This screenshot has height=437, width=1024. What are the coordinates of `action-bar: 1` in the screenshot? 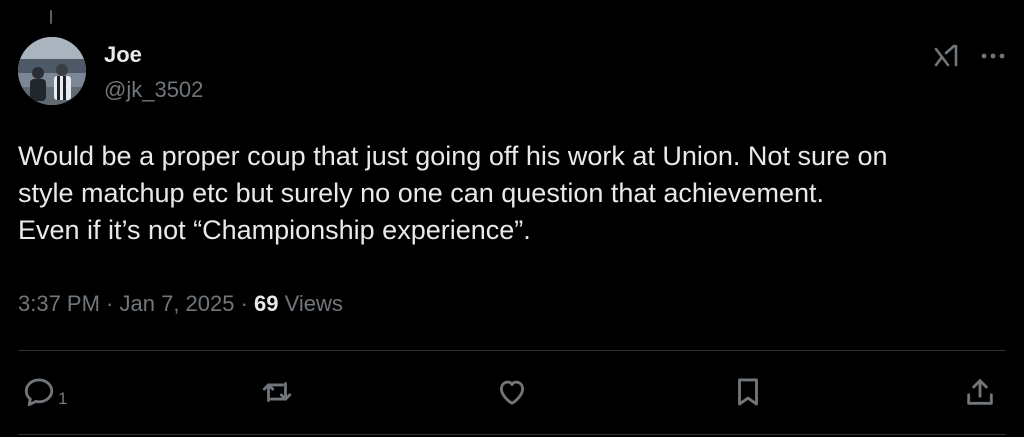 It's located at (512, 392).